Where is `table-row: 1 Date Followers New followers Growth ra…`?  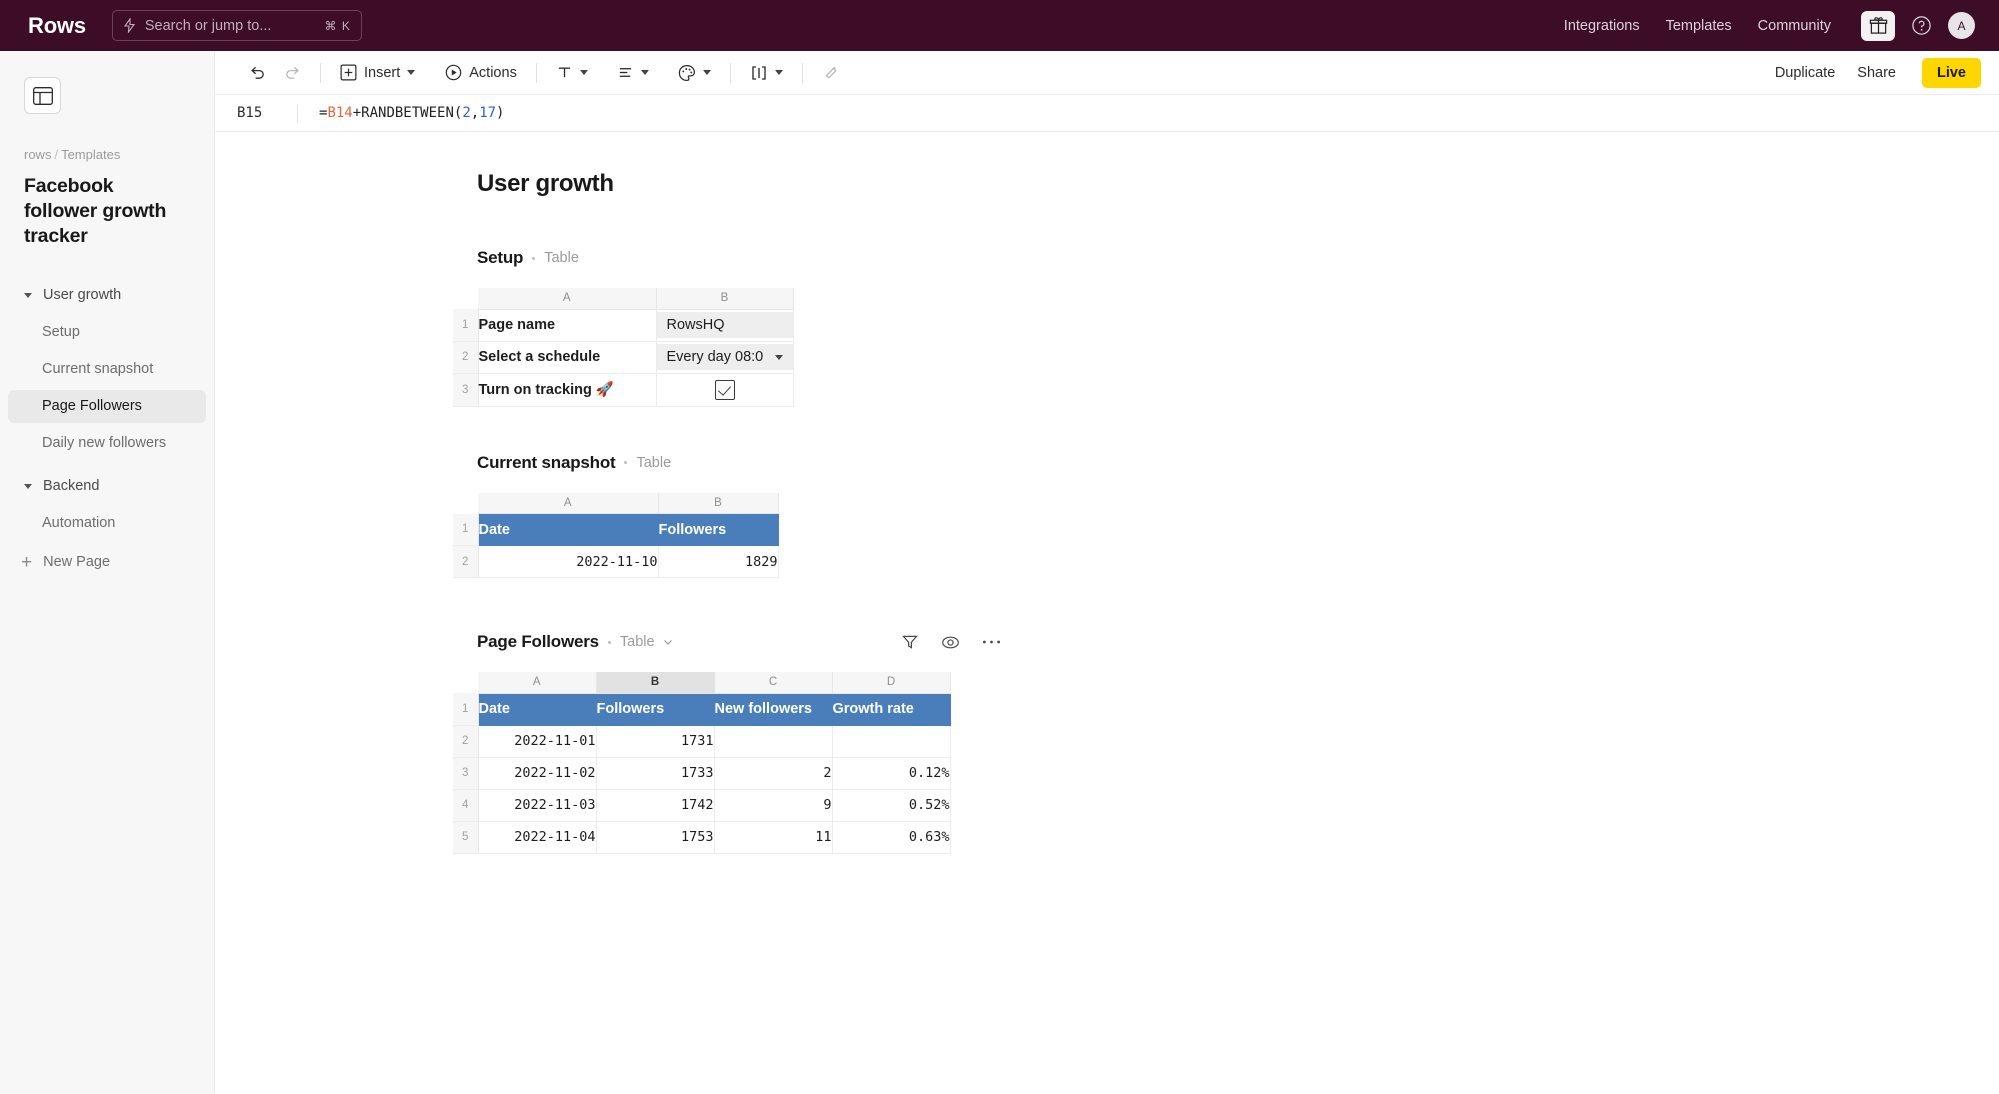 table-row: 1 Date Followers New followers Growth ra… is located at coordinates (702, 709).